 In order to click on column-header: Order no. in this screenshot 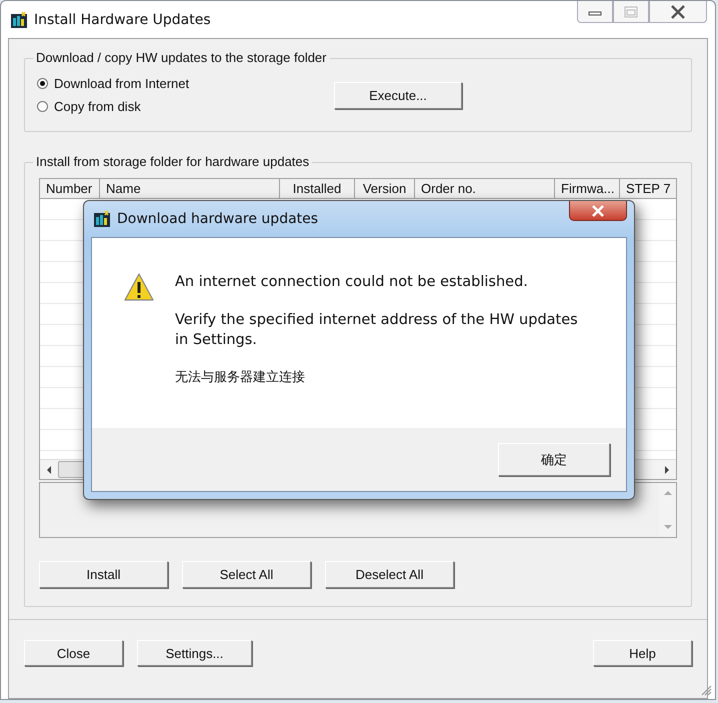, I will do `click(485, 188)`.